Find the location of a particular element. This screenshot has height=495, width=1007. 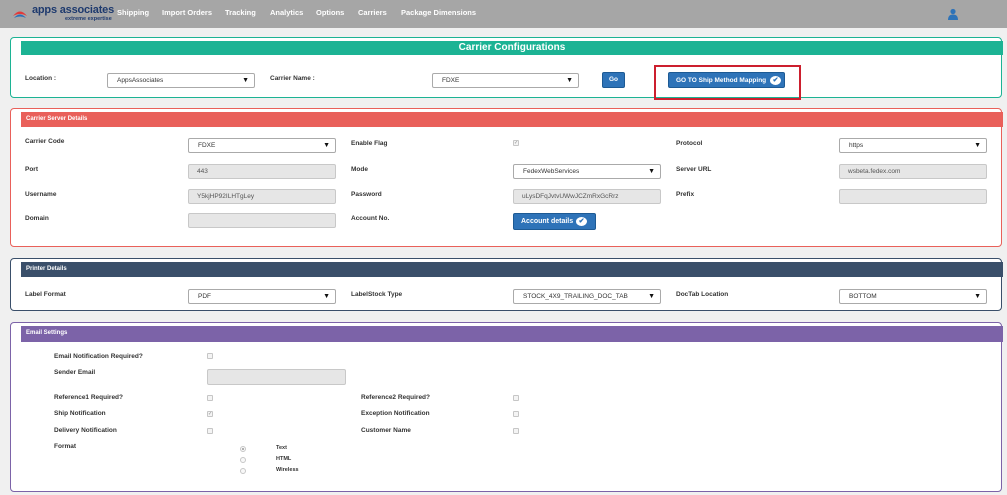

go-button: Go is located at coordinates (613, 80).